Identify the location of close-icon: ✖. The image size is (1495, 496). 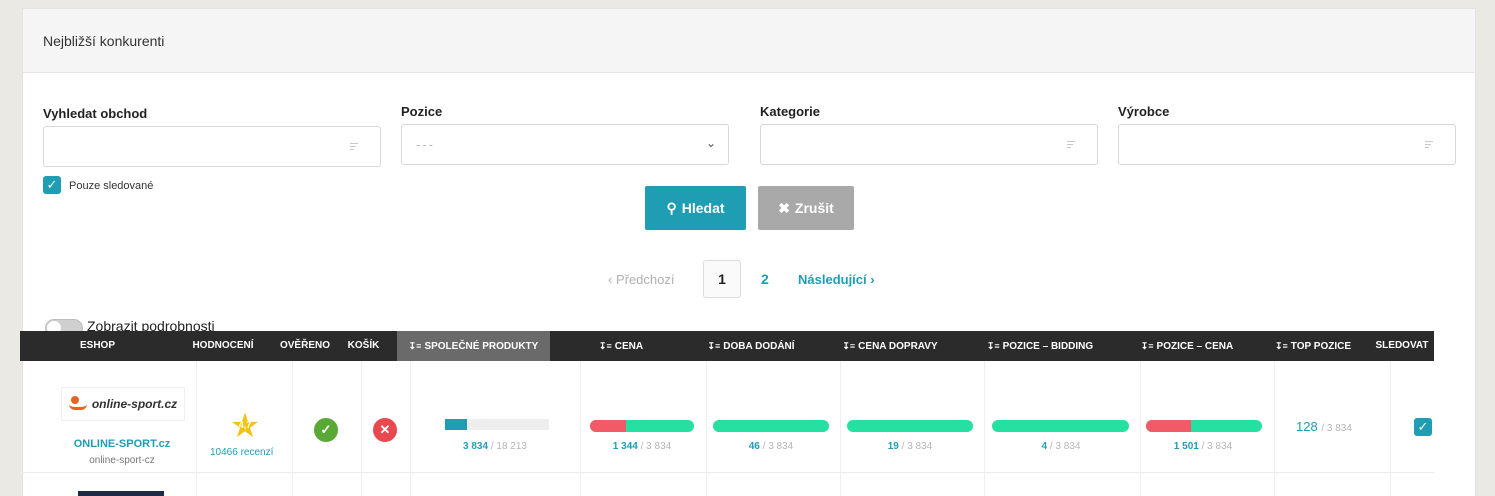
(784, 207).